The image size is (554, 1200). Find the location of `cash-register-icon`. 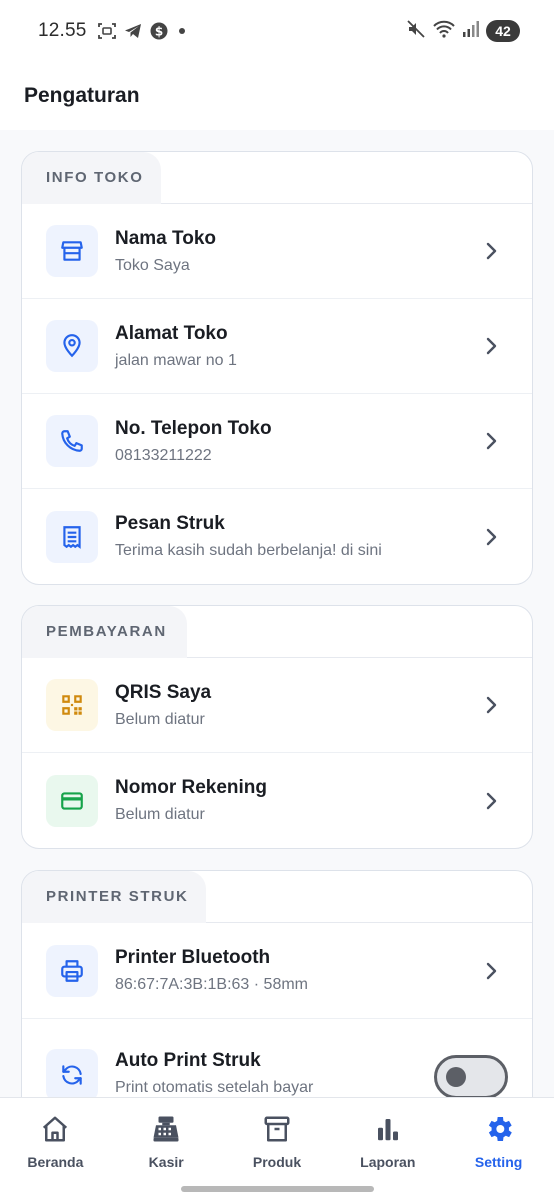

cash-register-icon is located at coordinates (166, 1129).